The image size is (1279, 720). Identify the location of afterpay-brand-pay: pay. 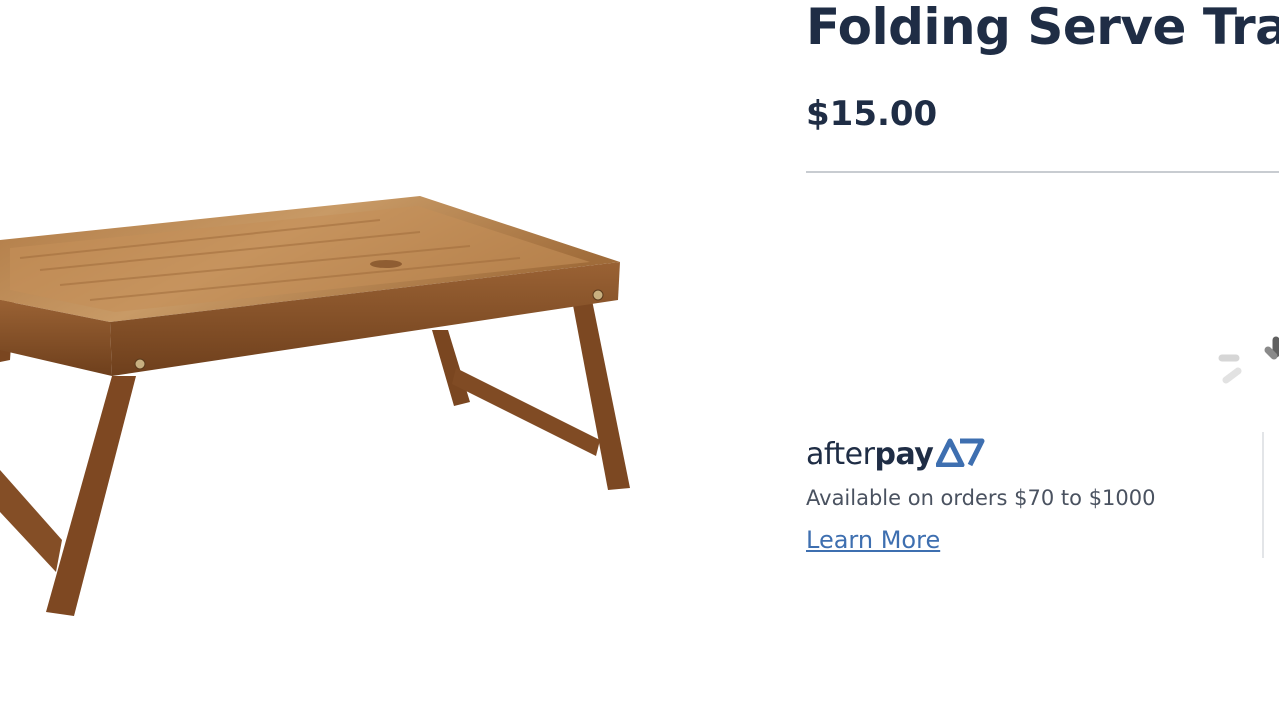
(904, 454).